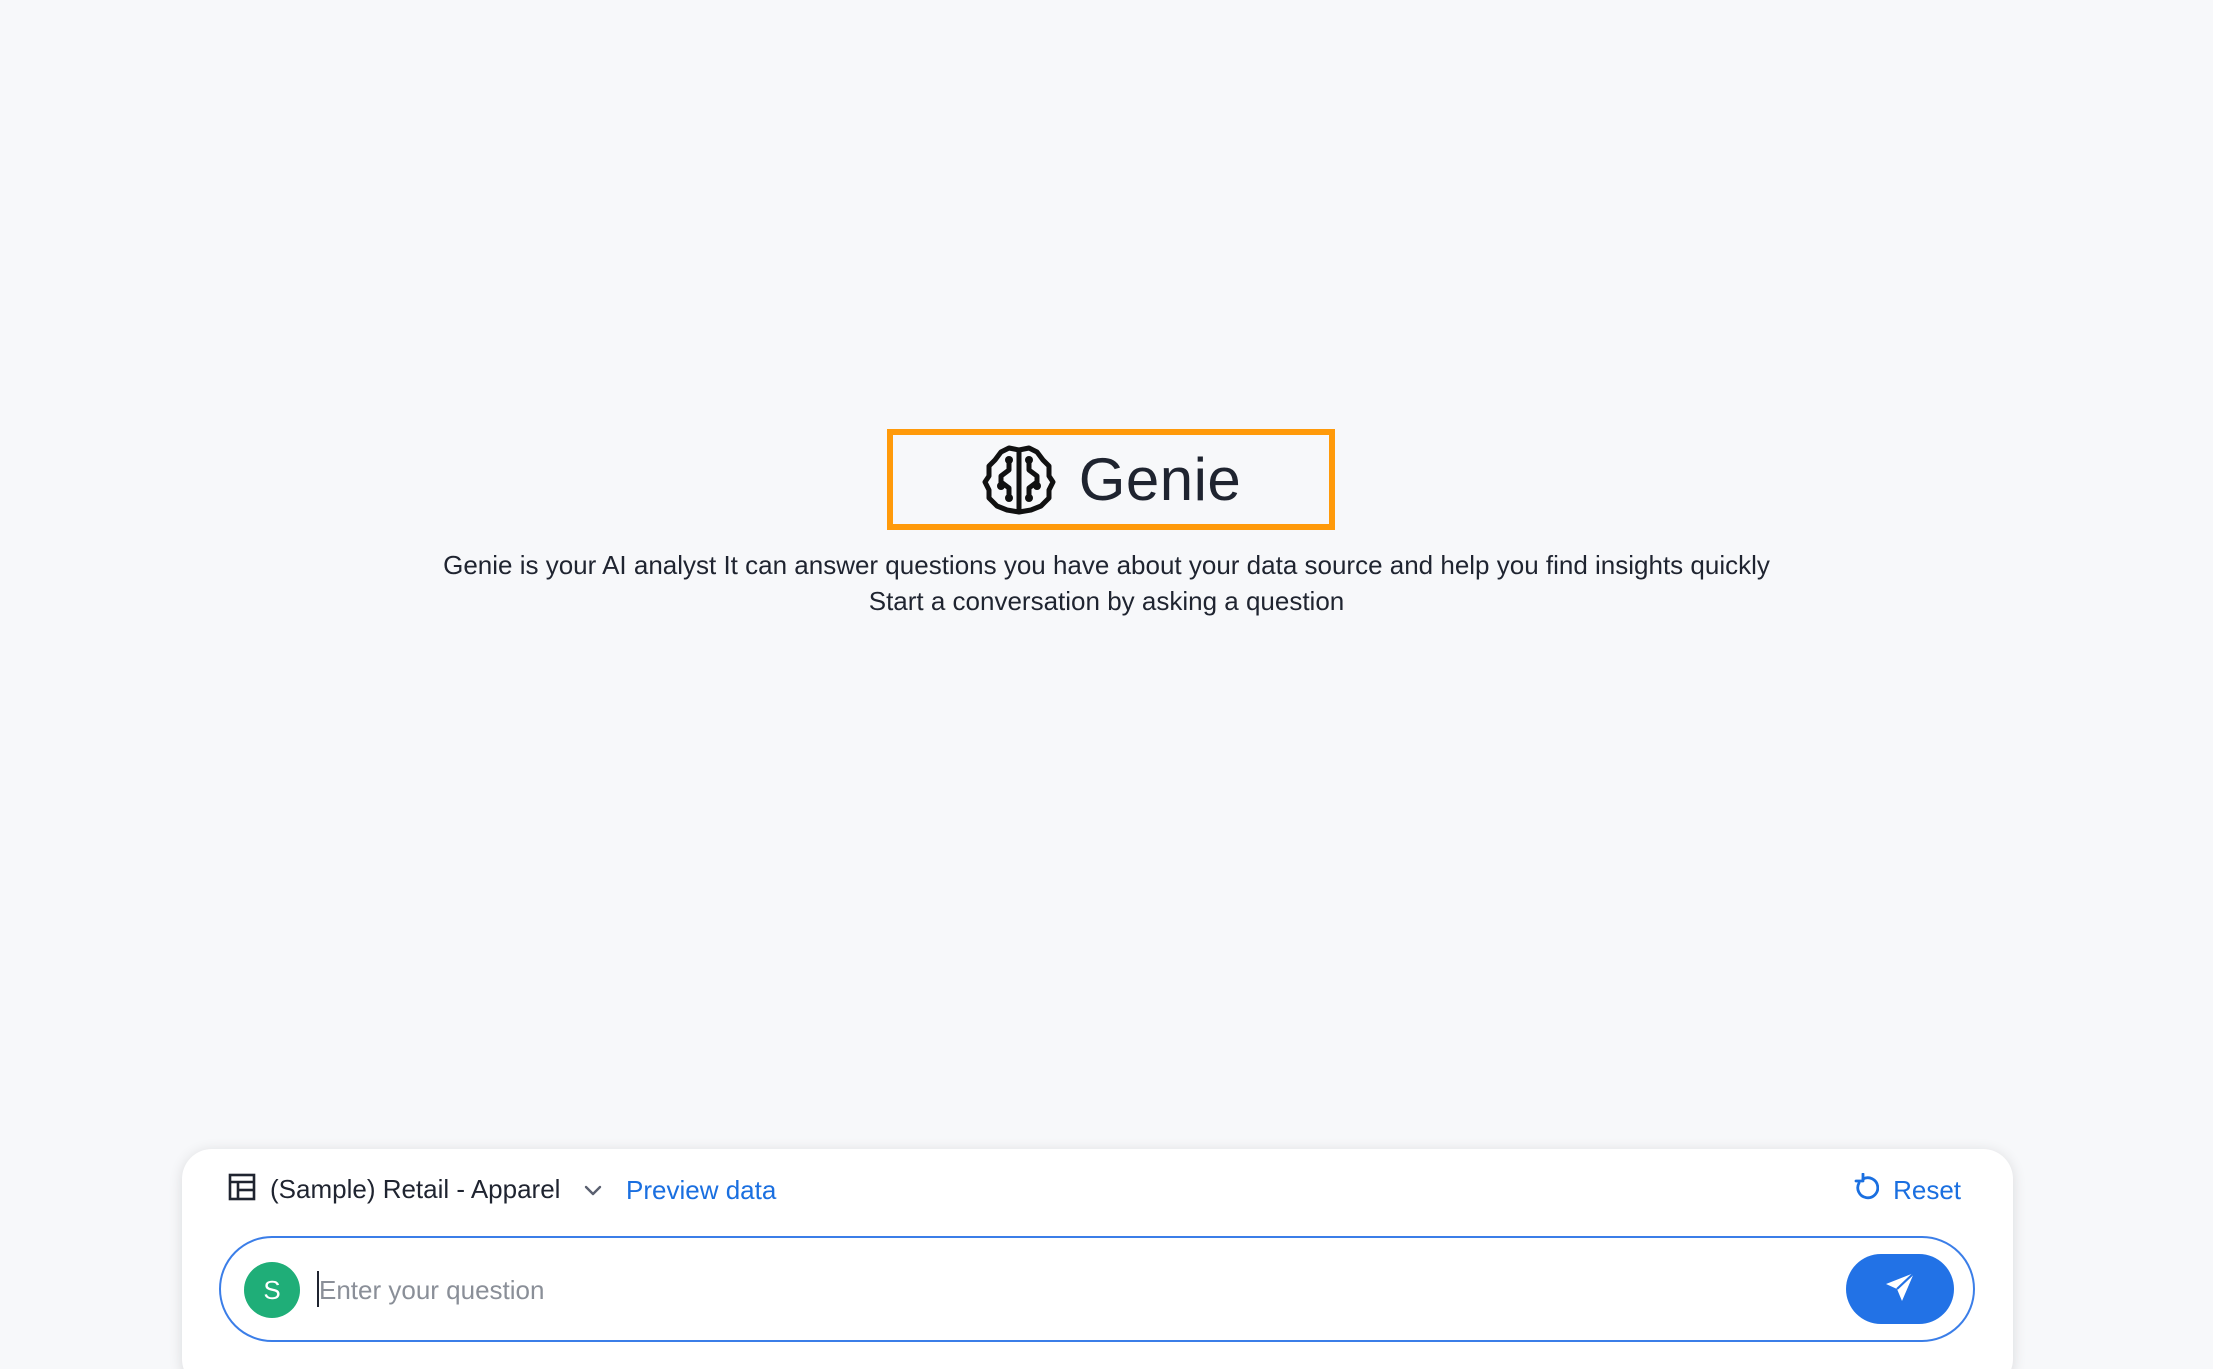 The height and width of the screenshot is (1369, 2213). I want to click on reset-button: Reset, so click(1907, 1190).